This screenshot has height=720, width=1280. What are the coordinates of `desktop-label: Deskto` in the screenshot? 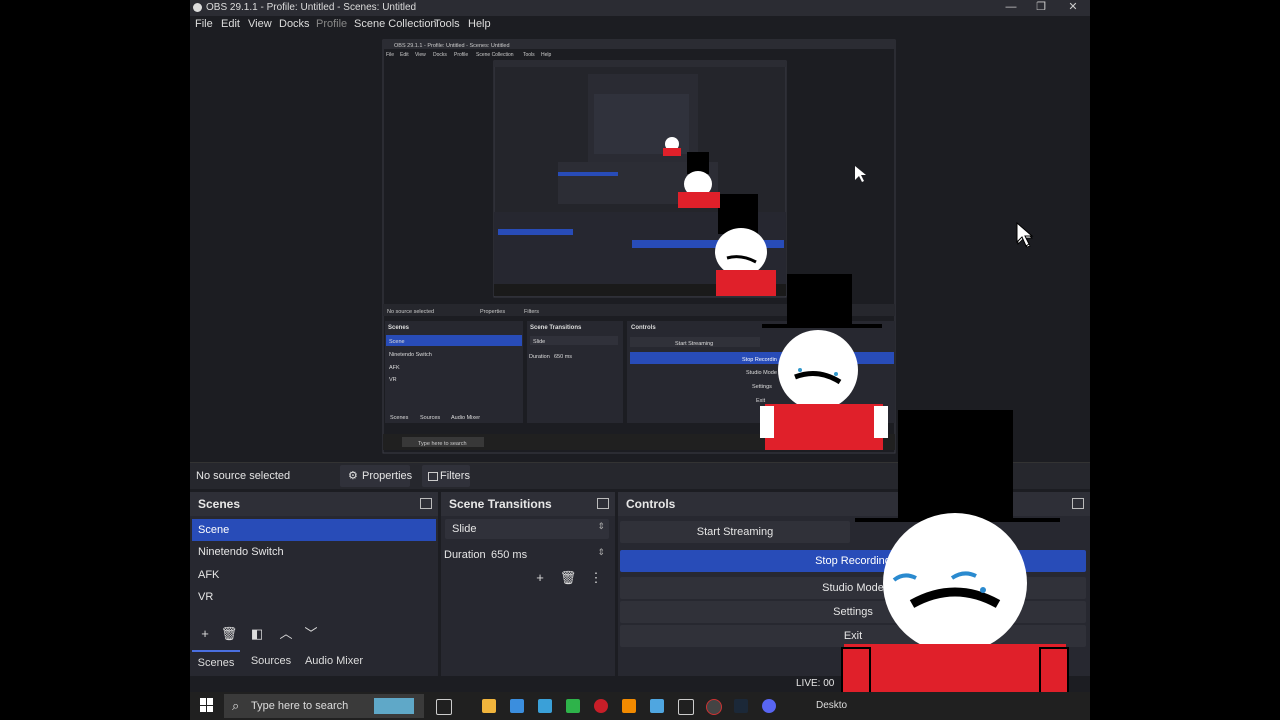 It's located at (831, 705).